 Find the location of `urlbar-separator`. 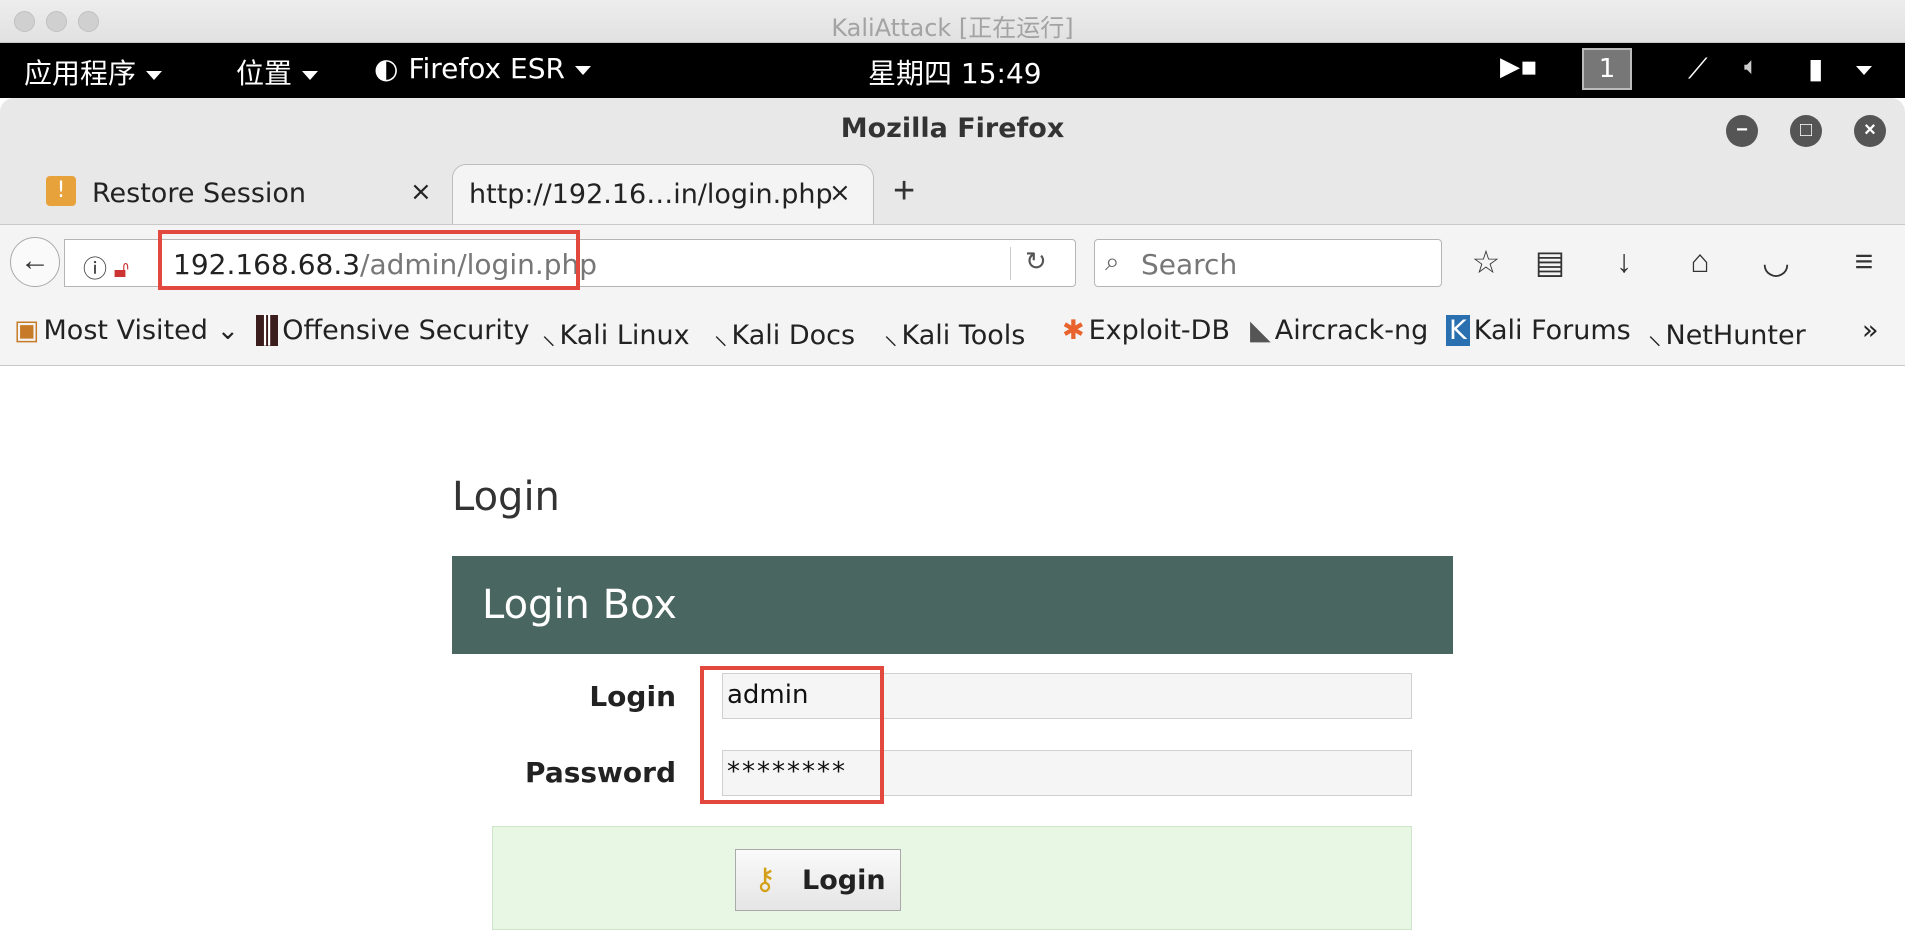

urlbar-separator is located at coordinates (1010, 263).